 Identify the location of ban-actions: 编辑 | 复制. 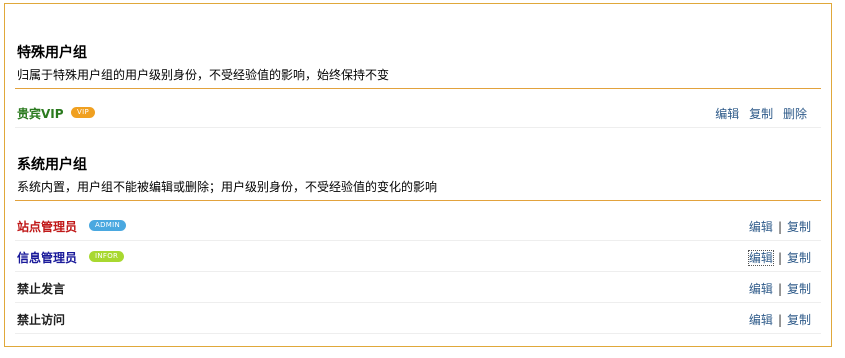
(780, 319).